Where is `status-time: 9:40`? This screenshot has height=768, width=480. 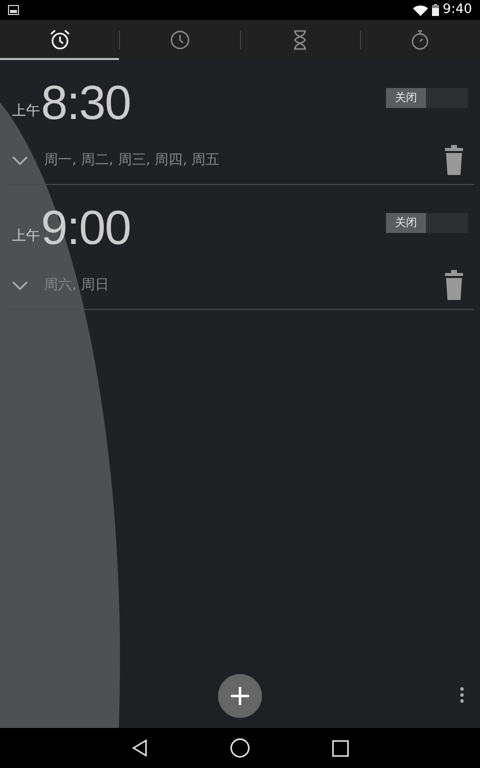
status-time: 9:40 is located at coordinates (457, 10).